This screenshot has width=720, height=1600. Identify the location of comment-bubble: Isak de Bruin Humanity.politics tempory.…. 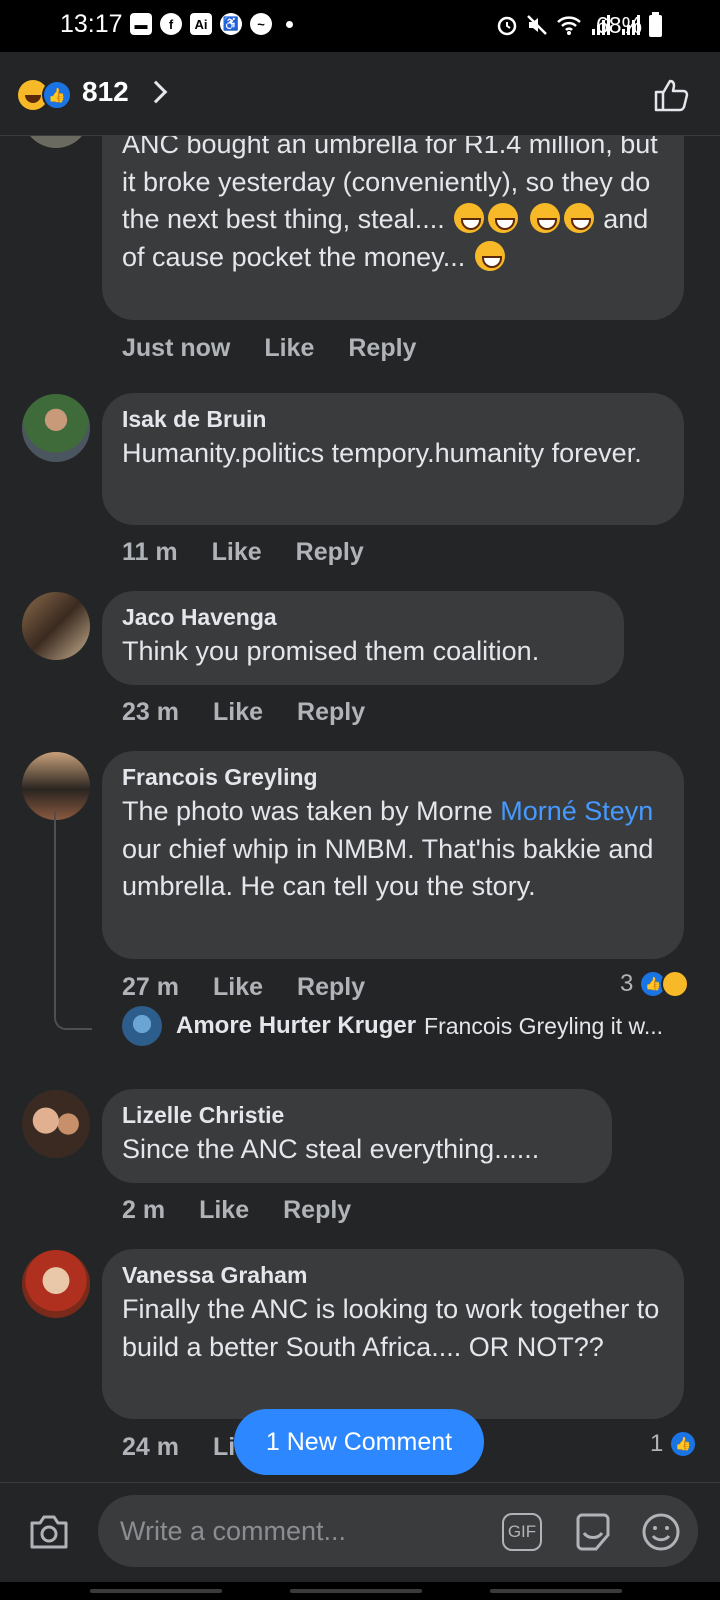
(393, 459).